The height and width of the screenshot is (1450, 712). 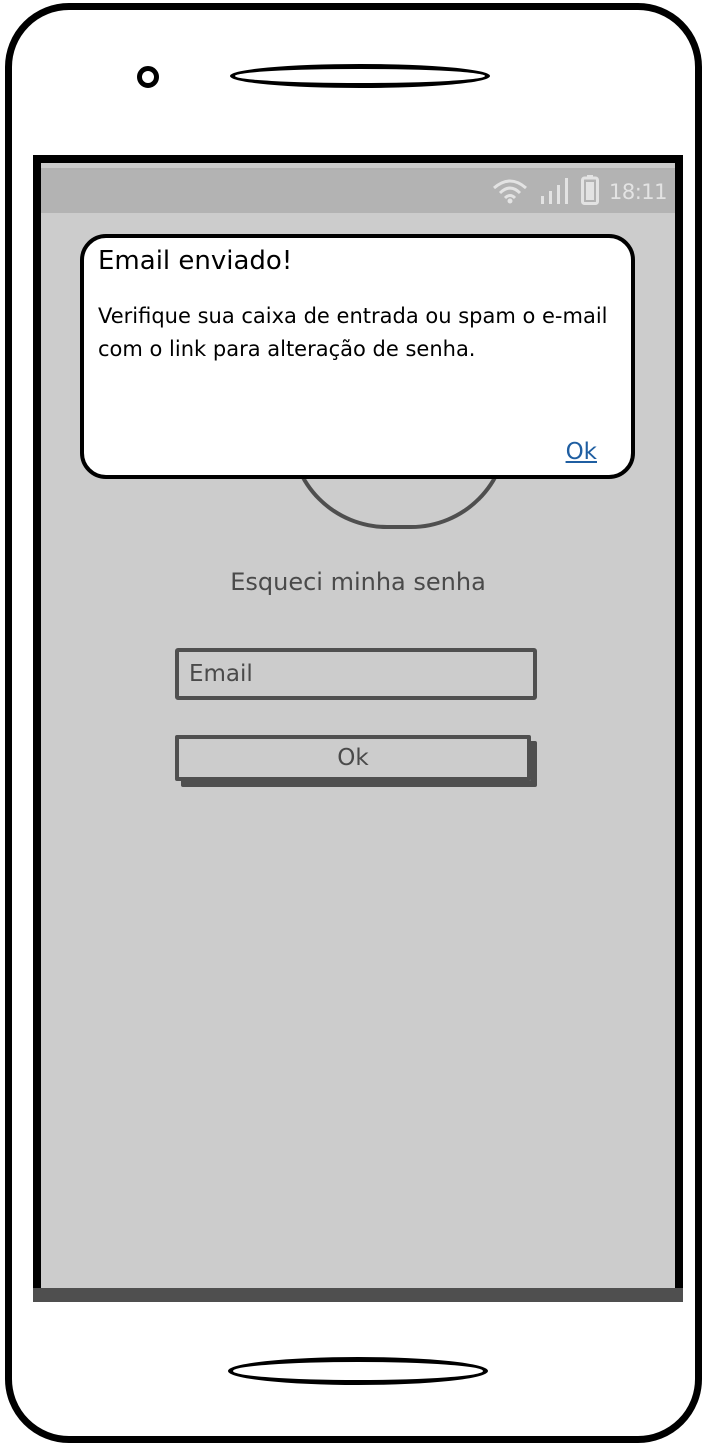 I want to click on status-time: 18:11, so click(x=638, y=192).